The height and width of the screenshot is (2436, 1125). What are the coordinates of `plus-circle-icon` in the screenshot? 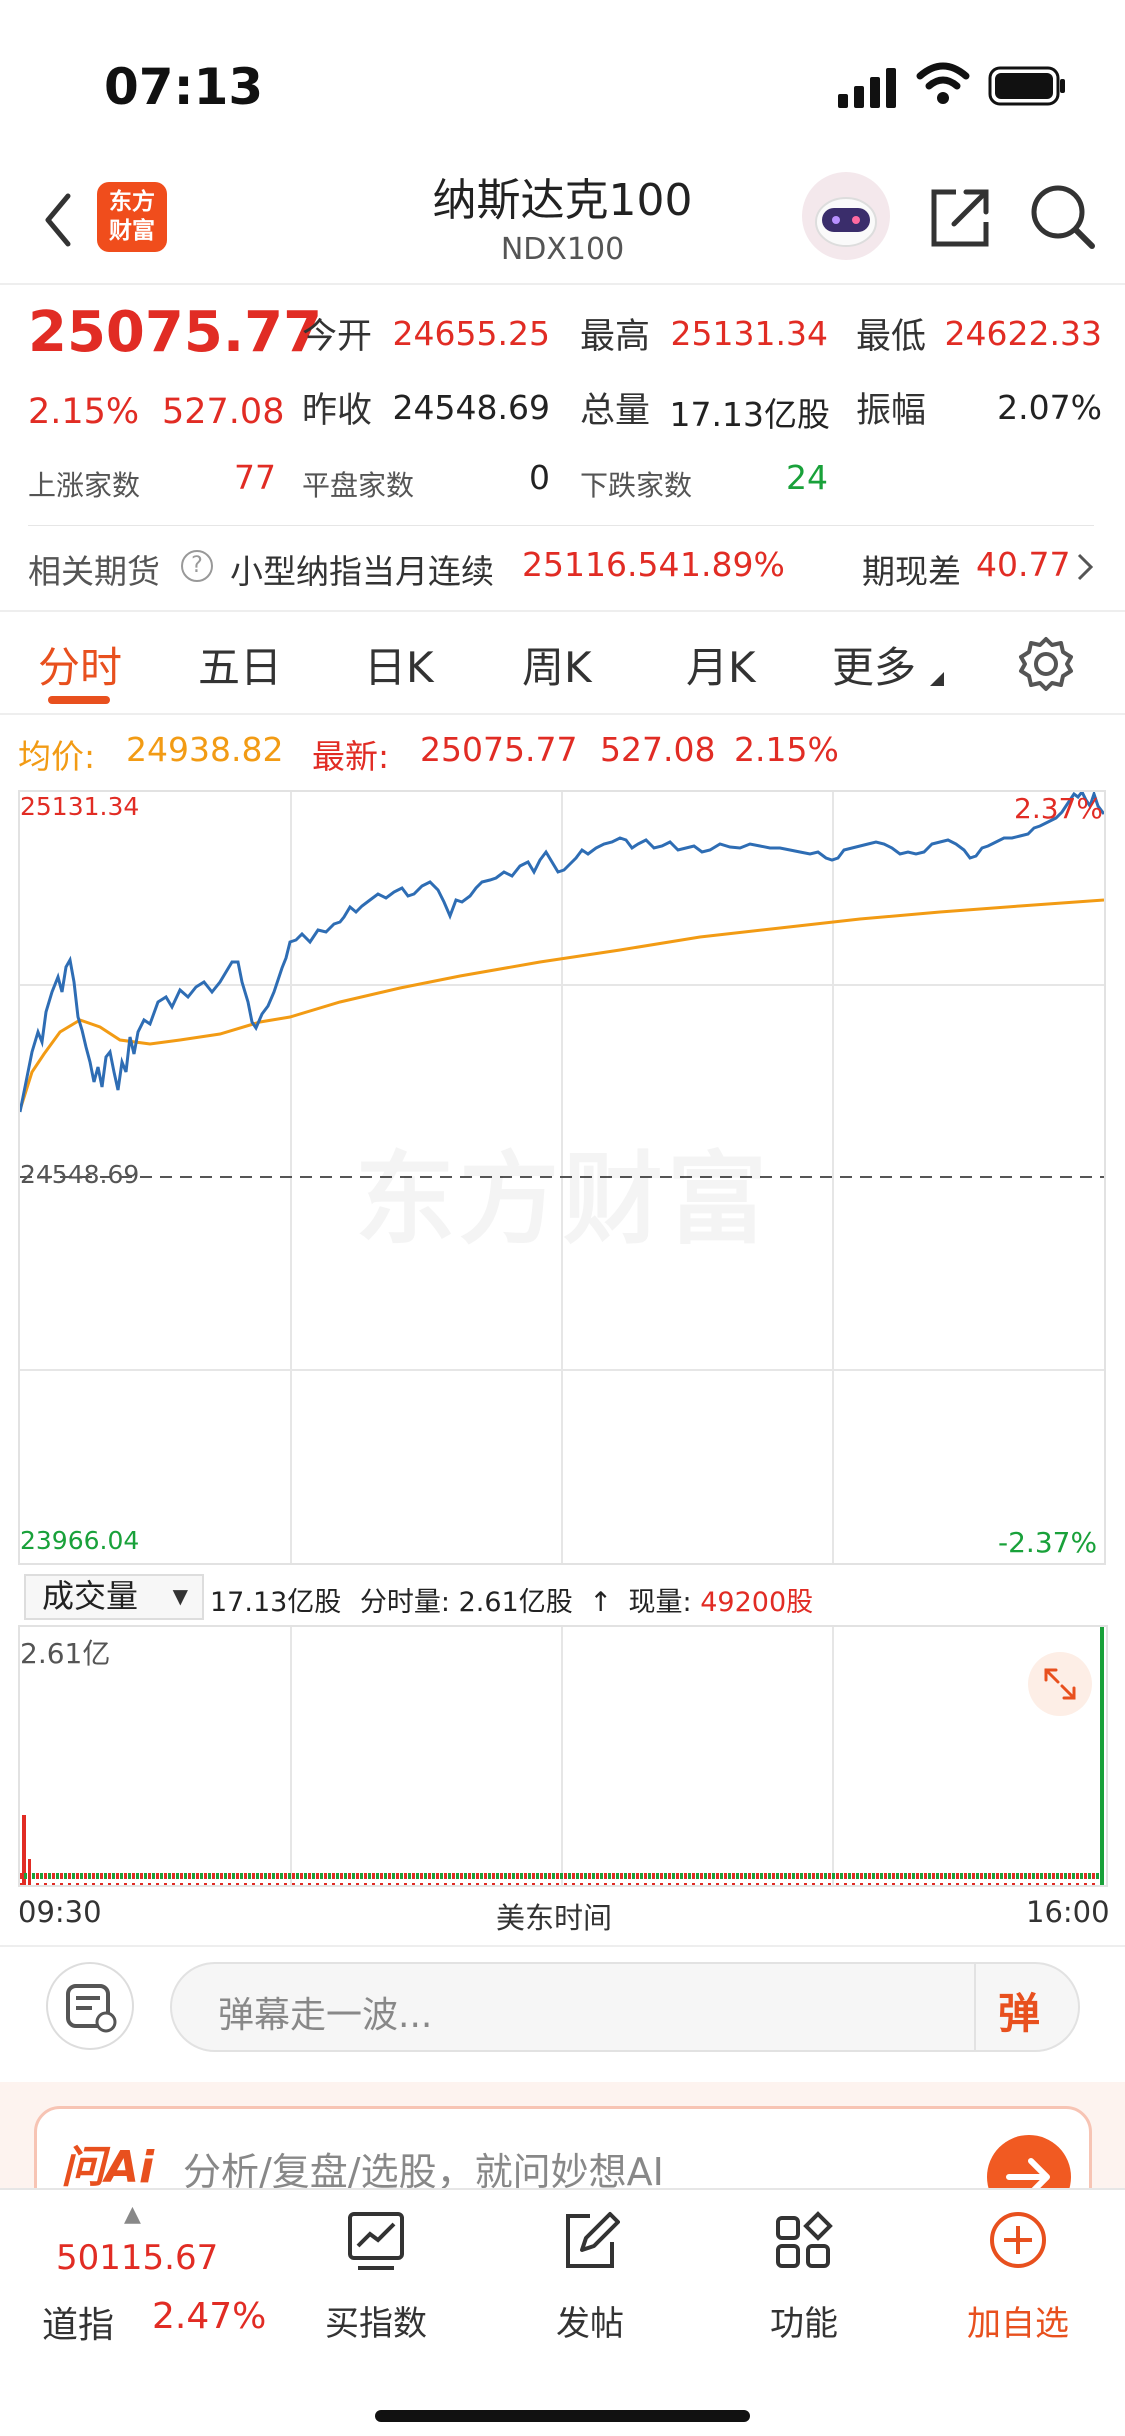 It's located at (1018, 2240).